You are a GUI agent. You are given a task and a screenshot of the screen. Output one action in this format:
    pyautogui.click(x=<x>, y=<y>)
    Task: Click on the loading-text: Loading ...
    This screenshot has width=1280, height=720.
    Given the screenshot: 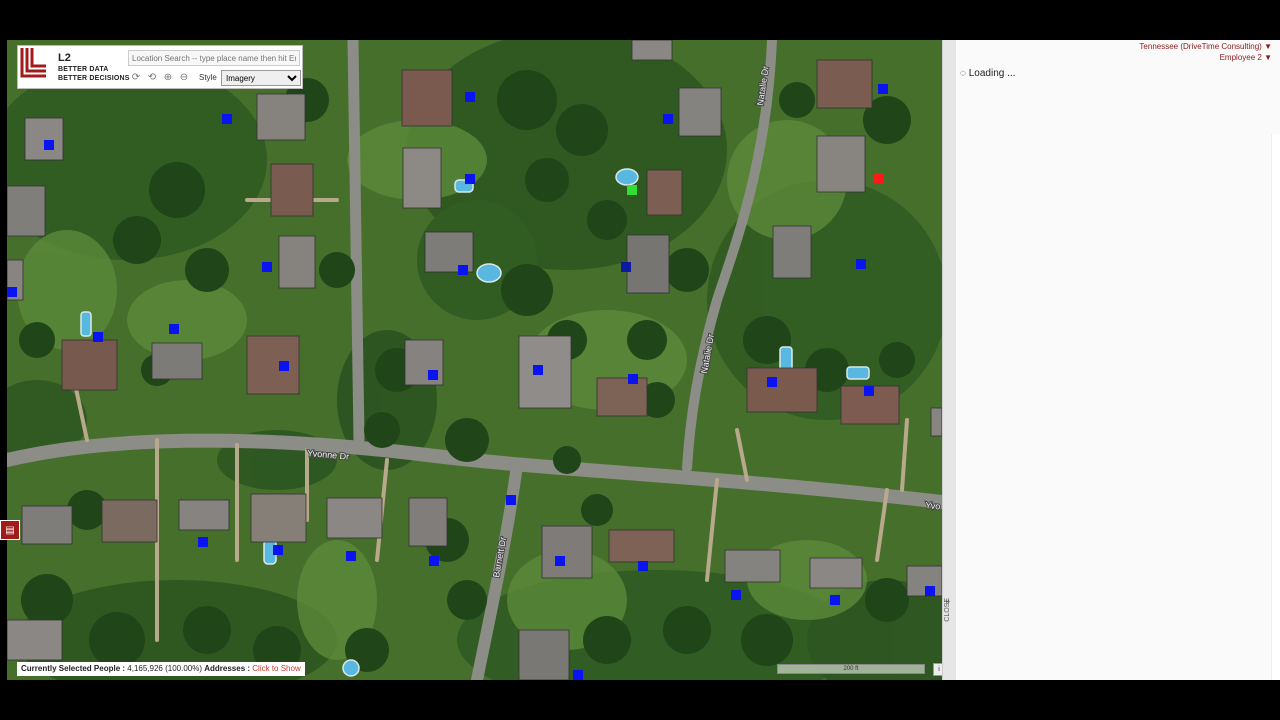 What is the action you would take?
    pyautogui.click(x=992, y=73)
    